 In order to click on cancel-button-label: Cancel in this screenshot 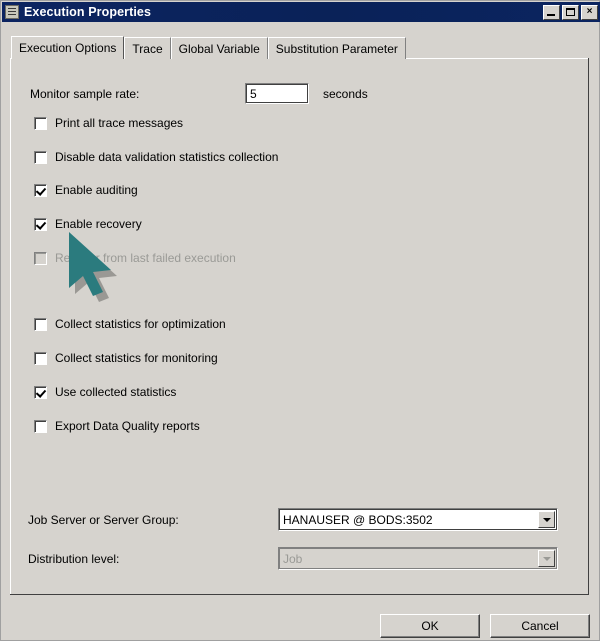, I will do `click(540, 626)`.